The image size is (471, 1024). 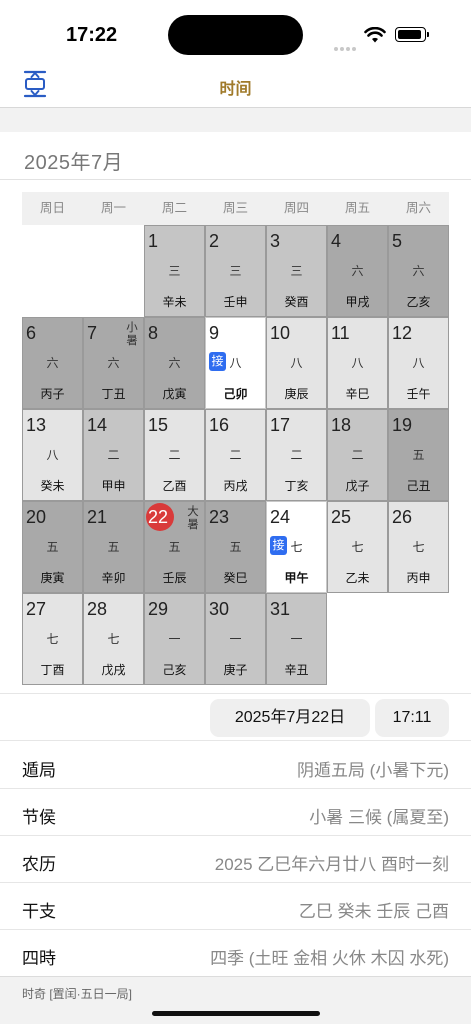 I want to click on info-label: 四時, so click(x=39, y=958).